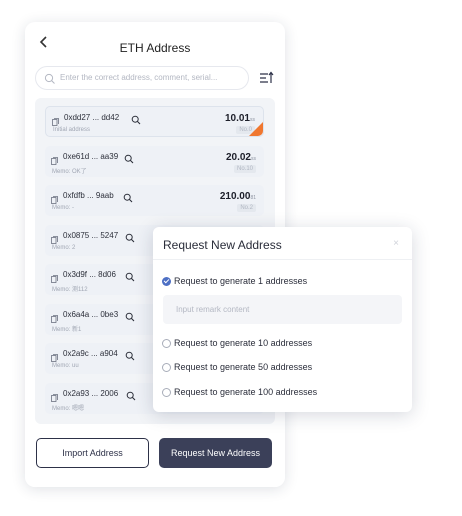 The image size is (462, 516). Describe the element at coordinates (91, 314) in the screenshot. I see `address-text: 0x6a4a ... 0be3` at that location.